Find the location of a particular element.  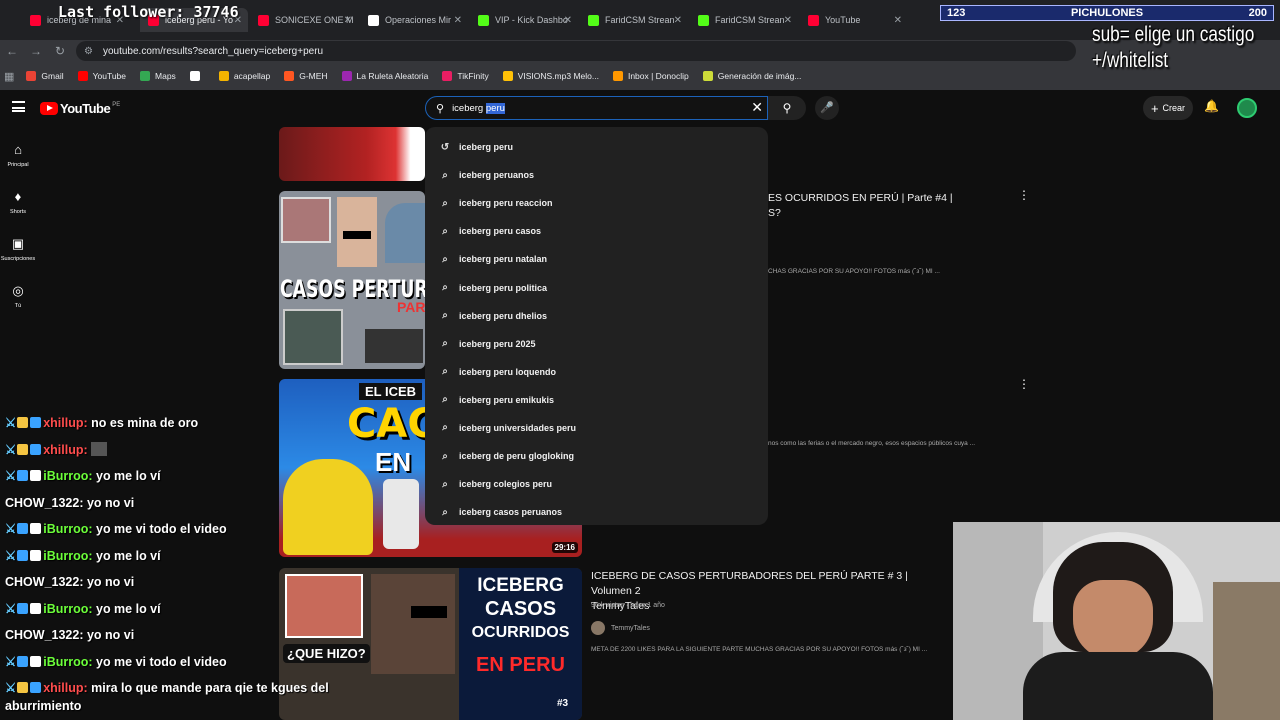

create-label: Crear is located at coordinates (1174, 108).